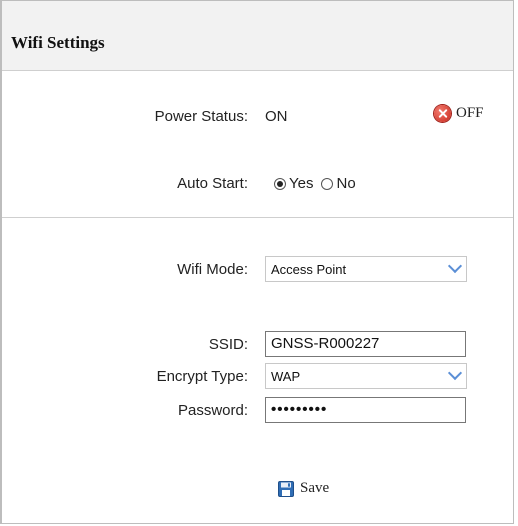 The image size is (518, 526). Describe the element at coordinates (309, 269) in the screenshot. I see `wifi-mode-value: Access Point` at that location.